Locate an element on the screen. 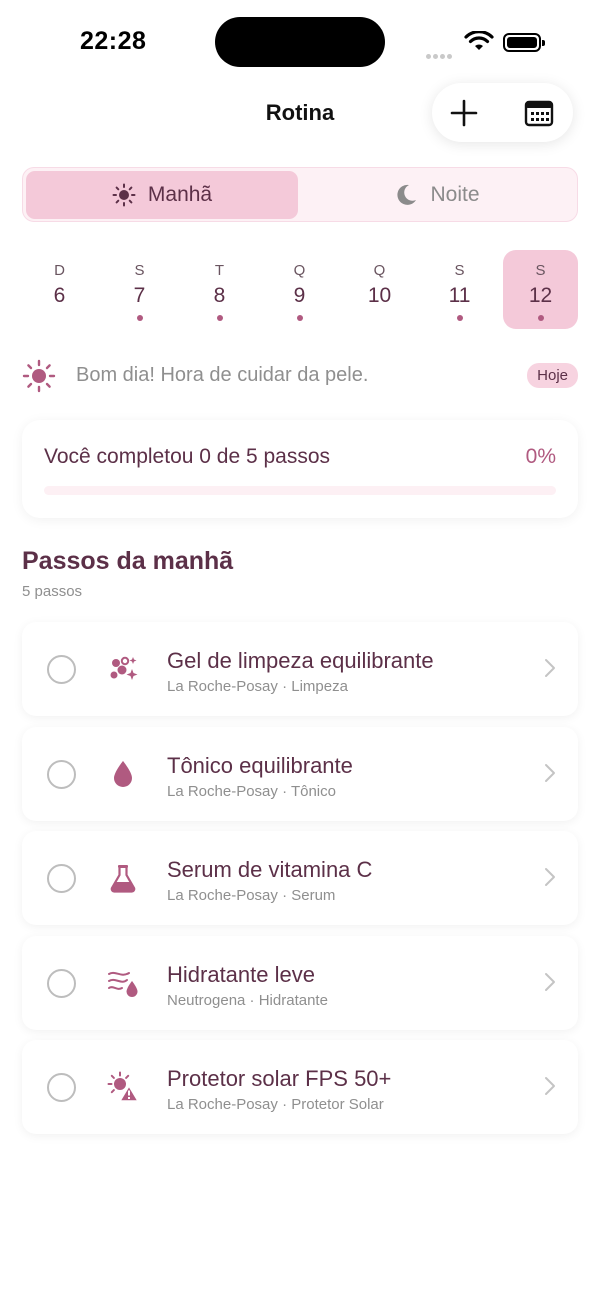 This screenshot has height=1299, width=600. day-10: Q 10 is located at coordinates (379, 289).